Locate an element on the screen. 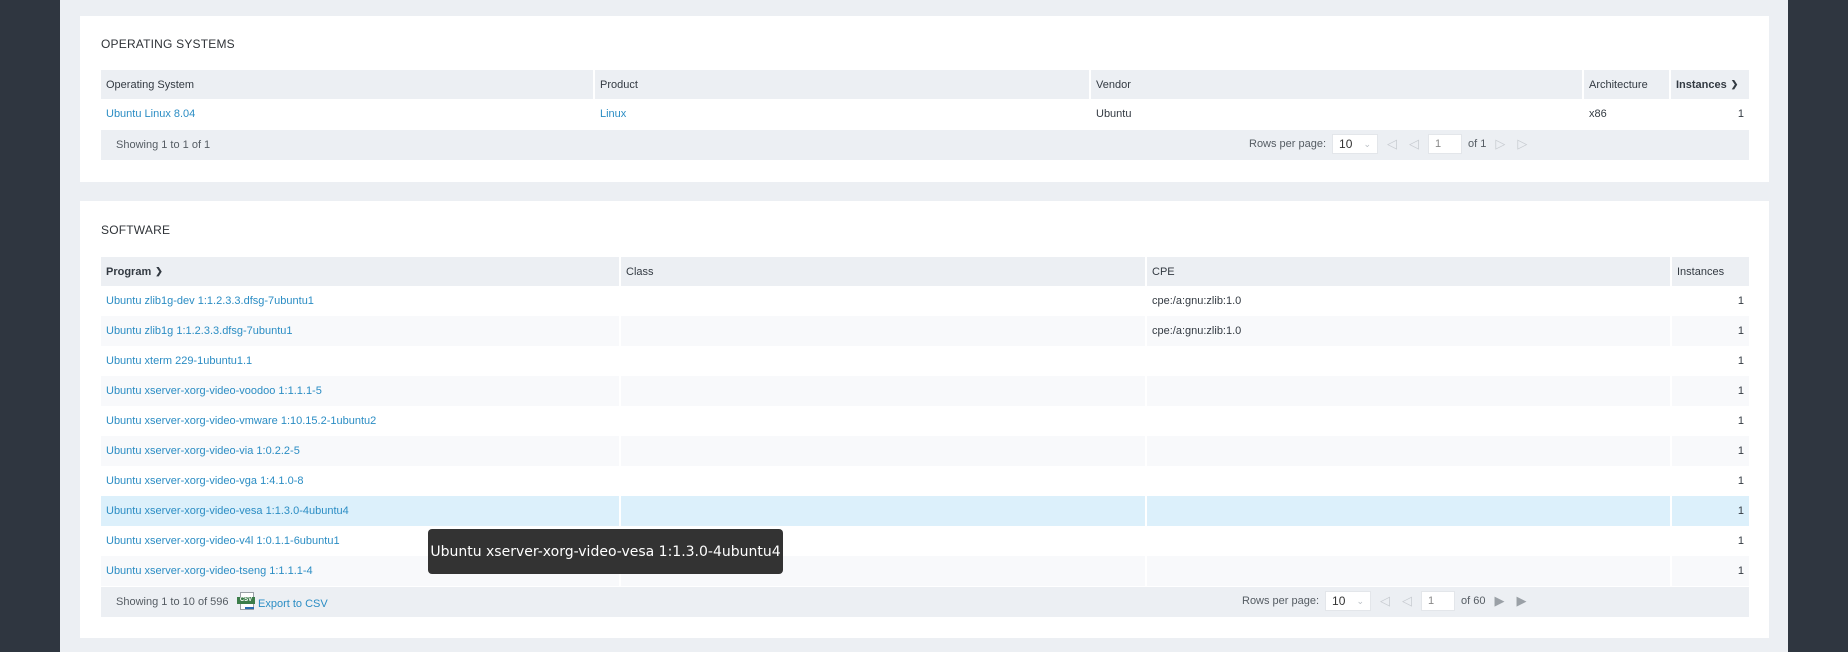 The height and width of the screenshot is (652, 1848). last-page-button: ▷​ is located at coordinates (1522, 144).